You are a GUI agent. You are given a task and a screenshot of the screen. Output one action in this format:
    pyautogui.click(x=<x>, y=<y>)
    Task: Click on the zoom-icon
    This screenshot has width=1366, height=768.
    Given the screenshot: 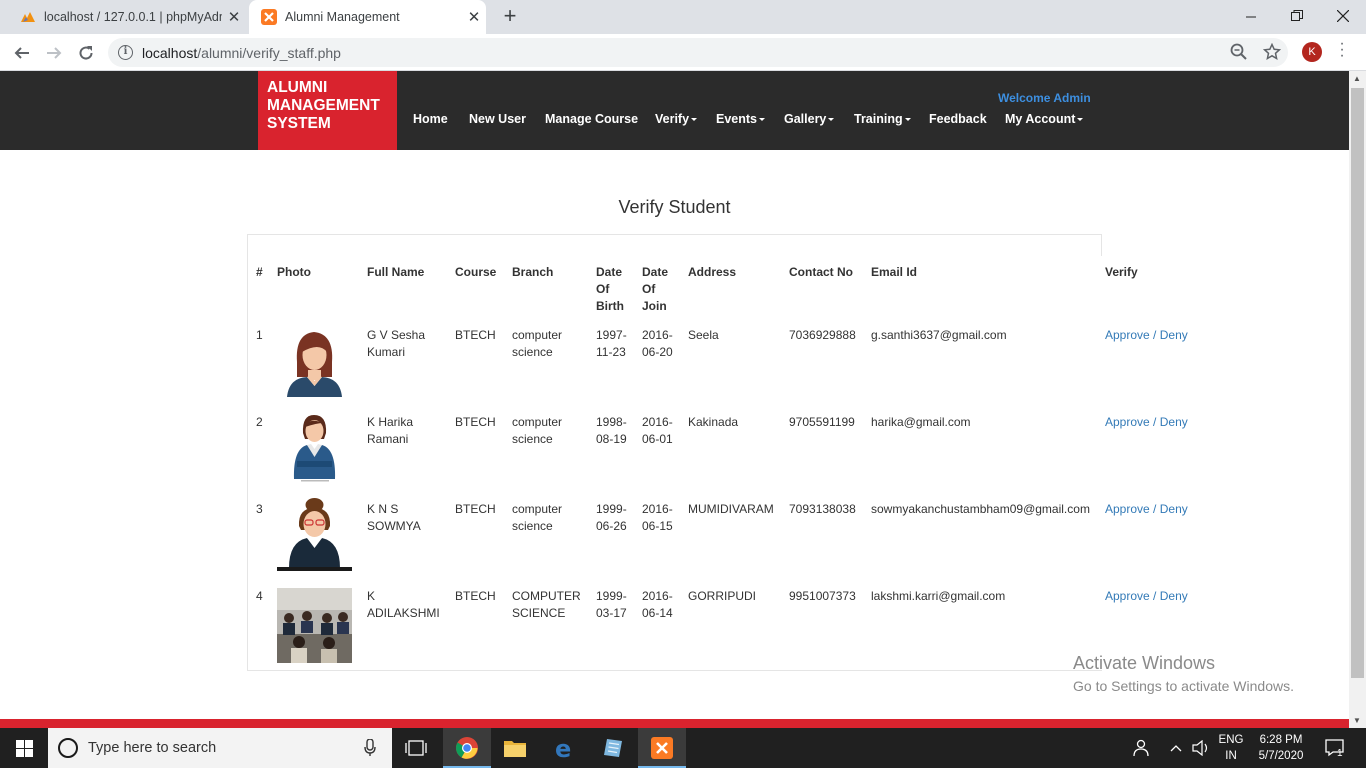 What is the action you would take?
    pyautogui.click(x=1239, y=54)
    